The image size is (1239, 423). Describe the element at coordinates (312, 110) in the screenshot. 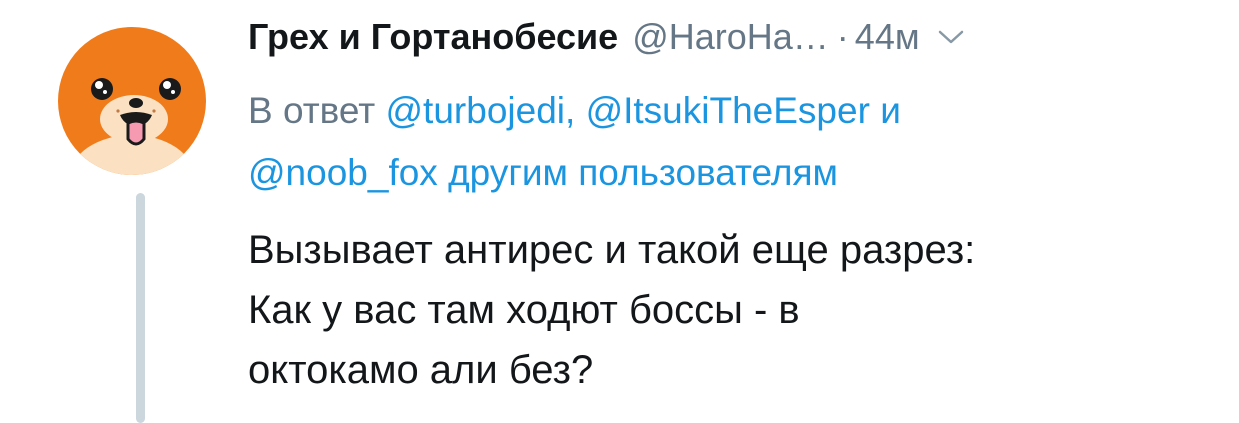

I see `reply-prefix: В ответ` at that location.